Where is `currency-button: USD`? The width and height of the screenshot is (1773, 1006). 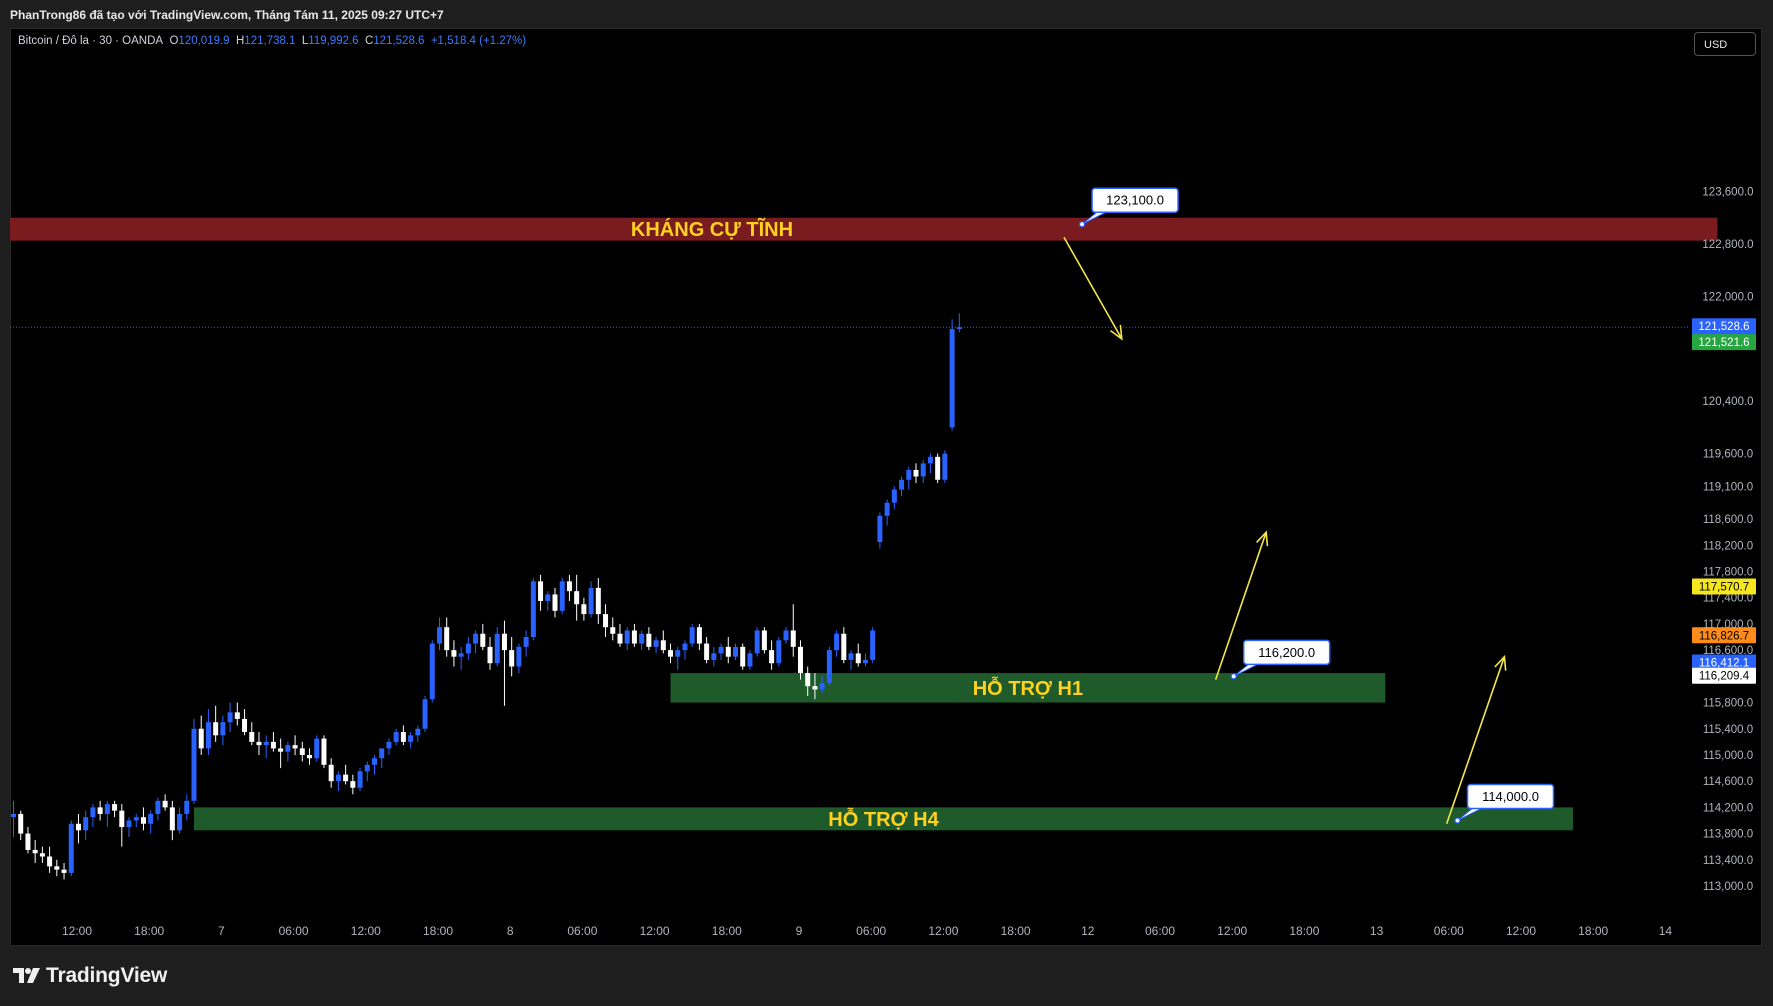 currency-button: USD is located at coordinates (1725, 44).